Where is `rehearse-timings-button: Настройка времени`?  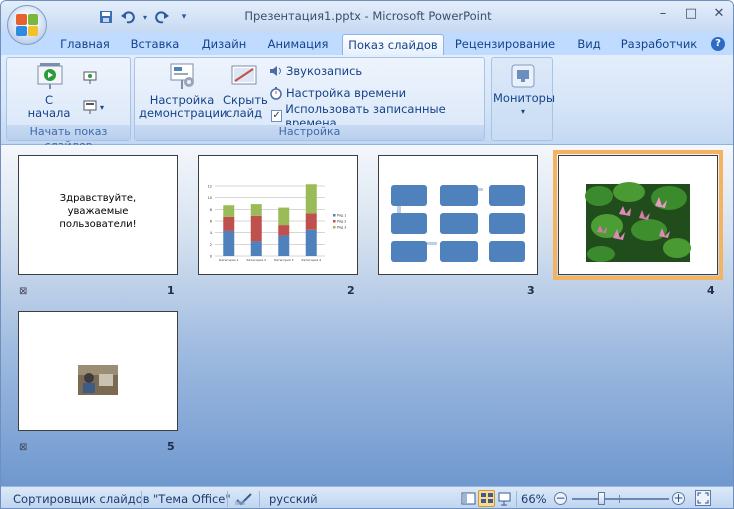
rehearse-timings-button: Настройка времени is located at coordinates (337, 93).